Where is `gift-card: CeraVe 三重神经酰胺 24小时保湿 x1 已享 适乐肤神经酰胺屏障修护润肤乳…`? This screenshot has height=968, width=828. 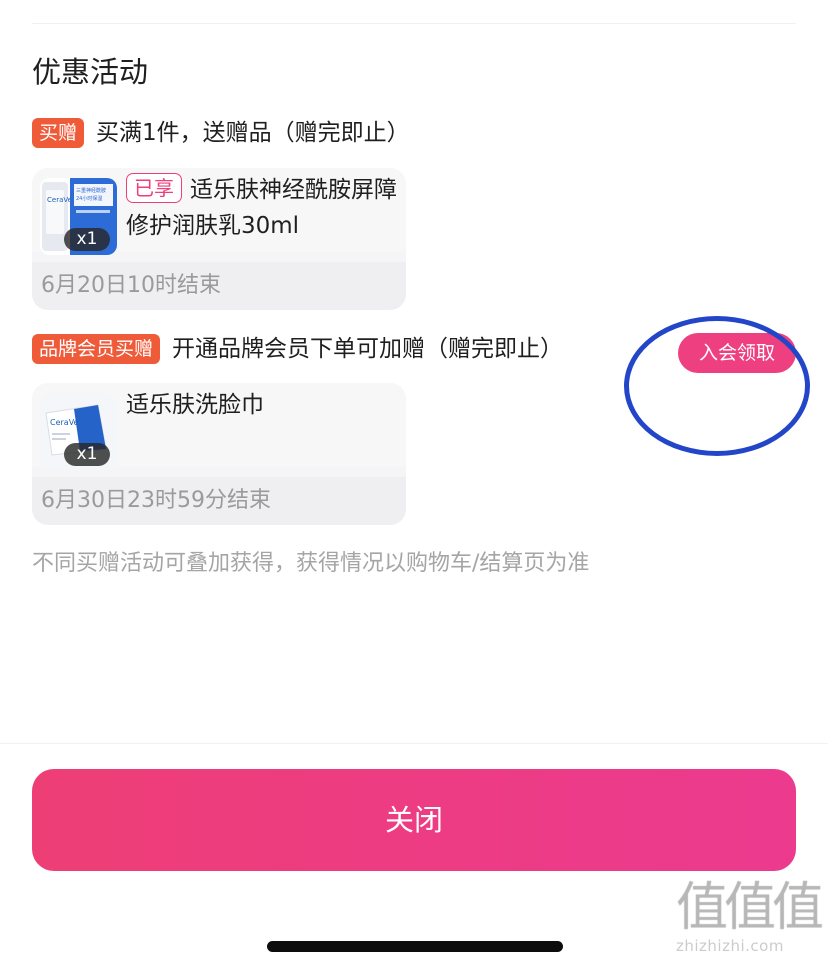
gift-card: CeraVe 三重神经酰胺 24小时保湿 x1 已享 适乐肤神经酰胺屏障修护润肤乳… is located at coordinates (219, 239).